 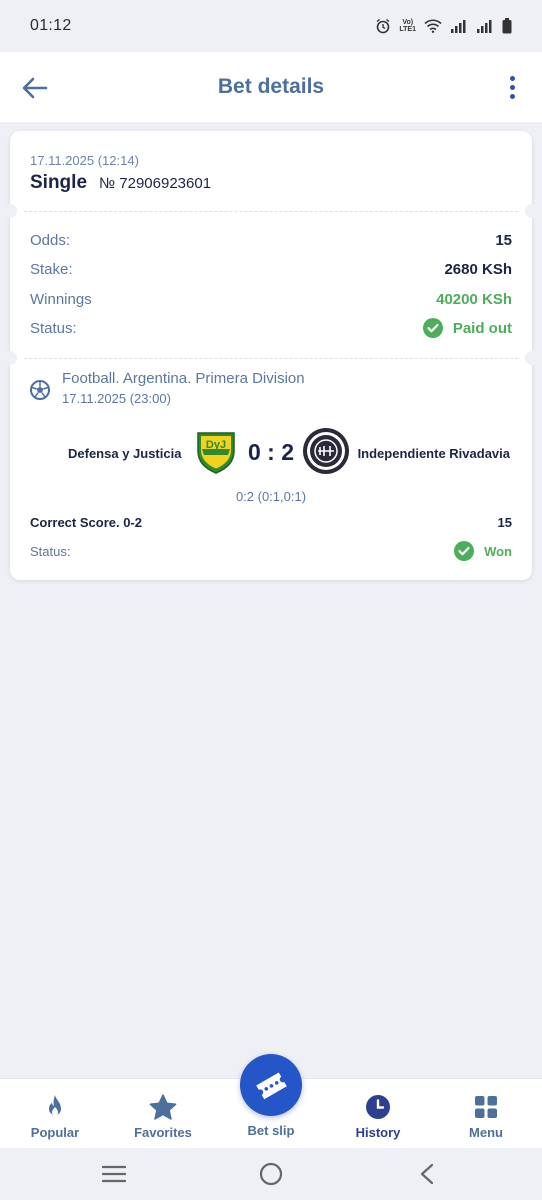 I want to click on odds-row: Odds: 15, so click(x=271, y=240).